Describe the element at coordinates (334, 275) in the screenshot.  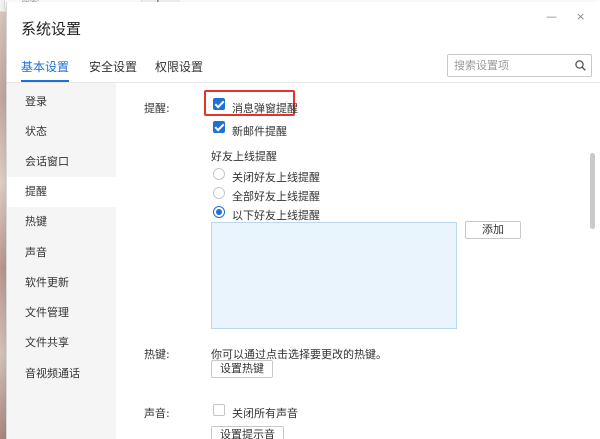
I see `friend-list-box` at that location.